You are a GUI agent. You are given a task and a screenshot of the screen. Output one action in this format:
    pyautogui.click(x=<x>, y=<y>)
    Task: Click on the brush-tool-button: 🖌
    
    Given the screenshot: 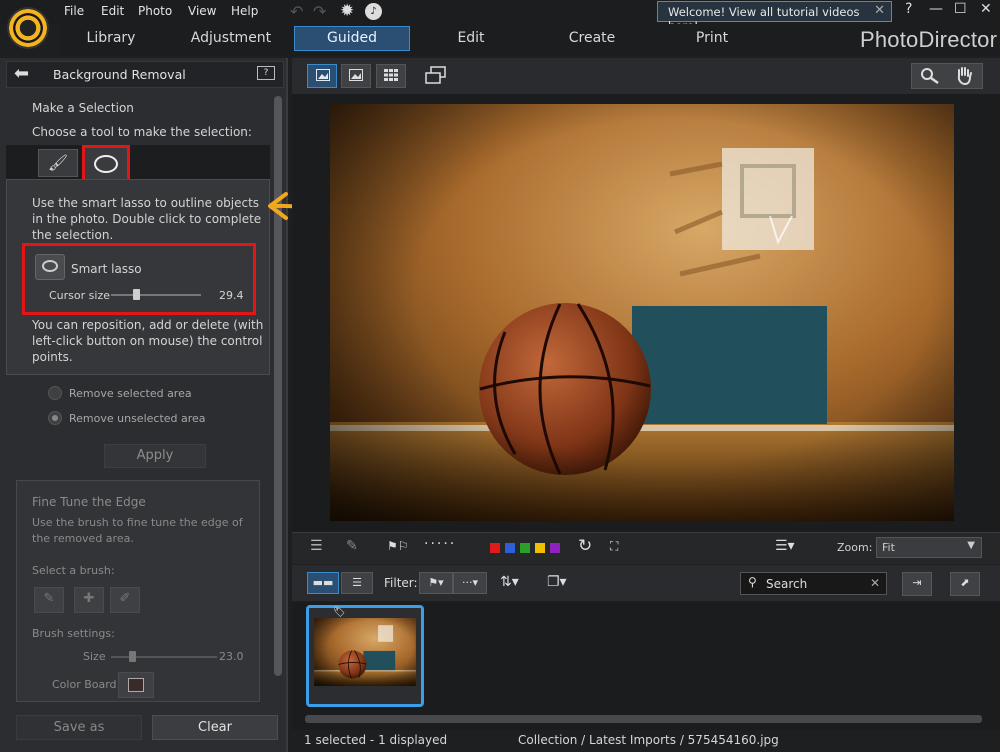 What is the action you would take?
    pyautogui.click(x=58, y=163)
    